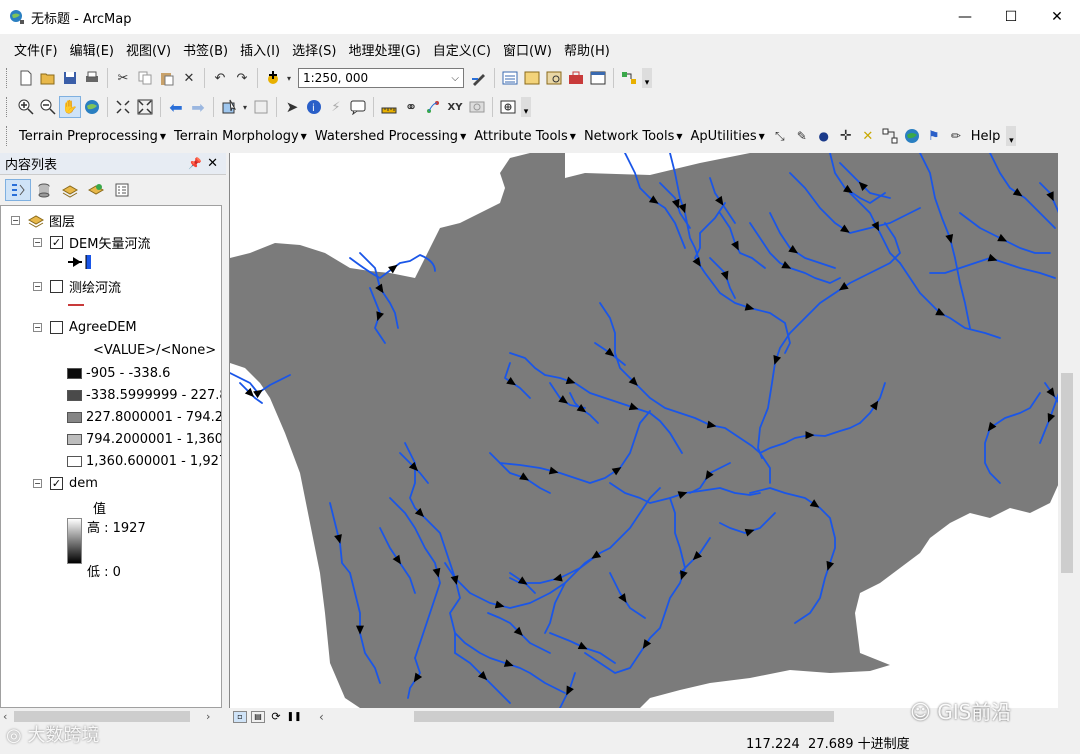  I want to click on pencil-icon: ✏, so click(956, 136).